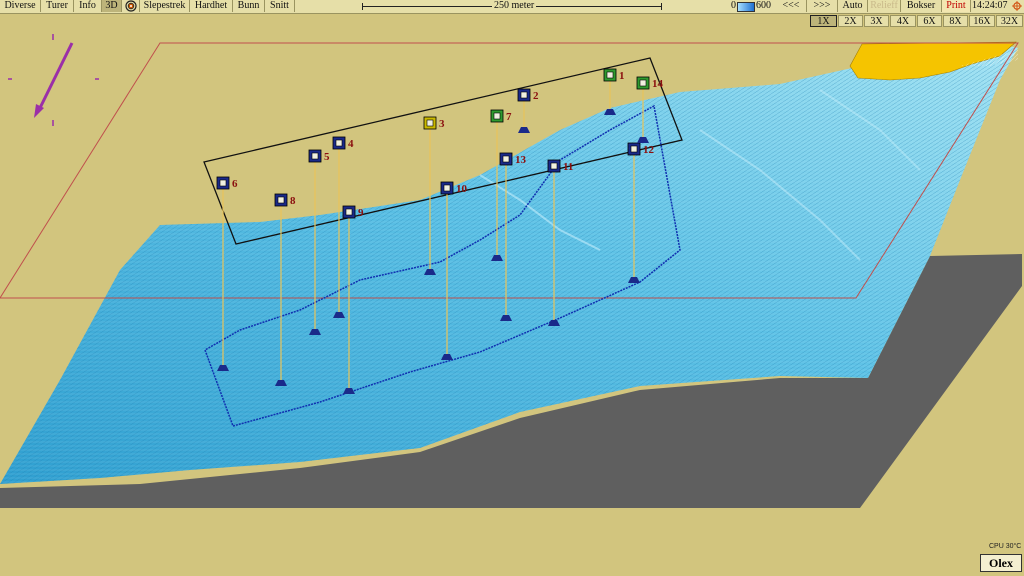 The height and width of the screenshot is (576, 1024). I want to click on marker-label: 6, so click(235, 184).